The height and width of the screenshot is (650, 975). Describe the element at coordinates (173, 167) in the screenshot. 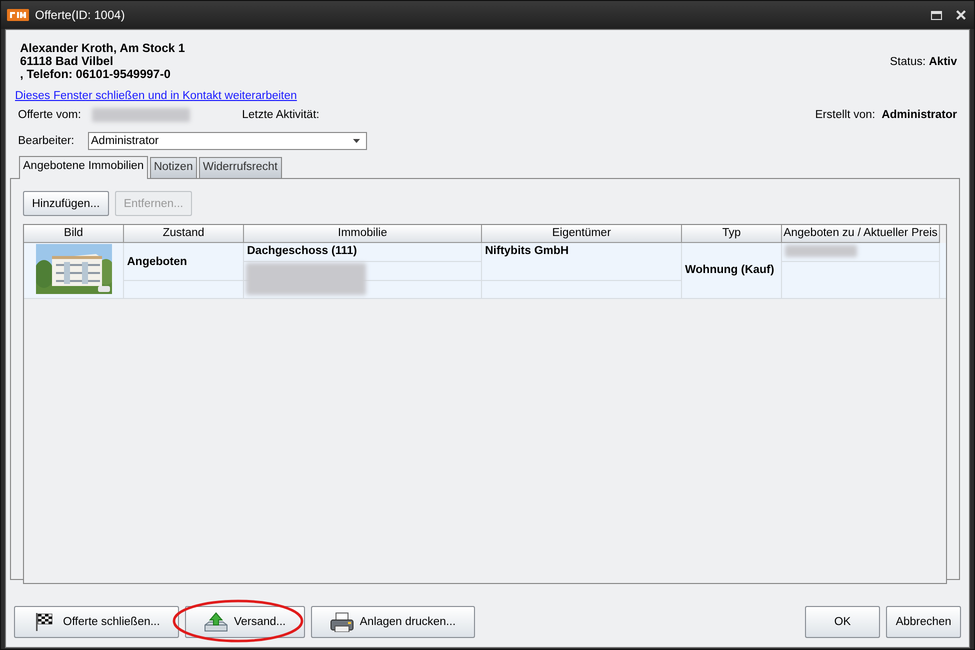

I see `tab: Notizen` at that location.